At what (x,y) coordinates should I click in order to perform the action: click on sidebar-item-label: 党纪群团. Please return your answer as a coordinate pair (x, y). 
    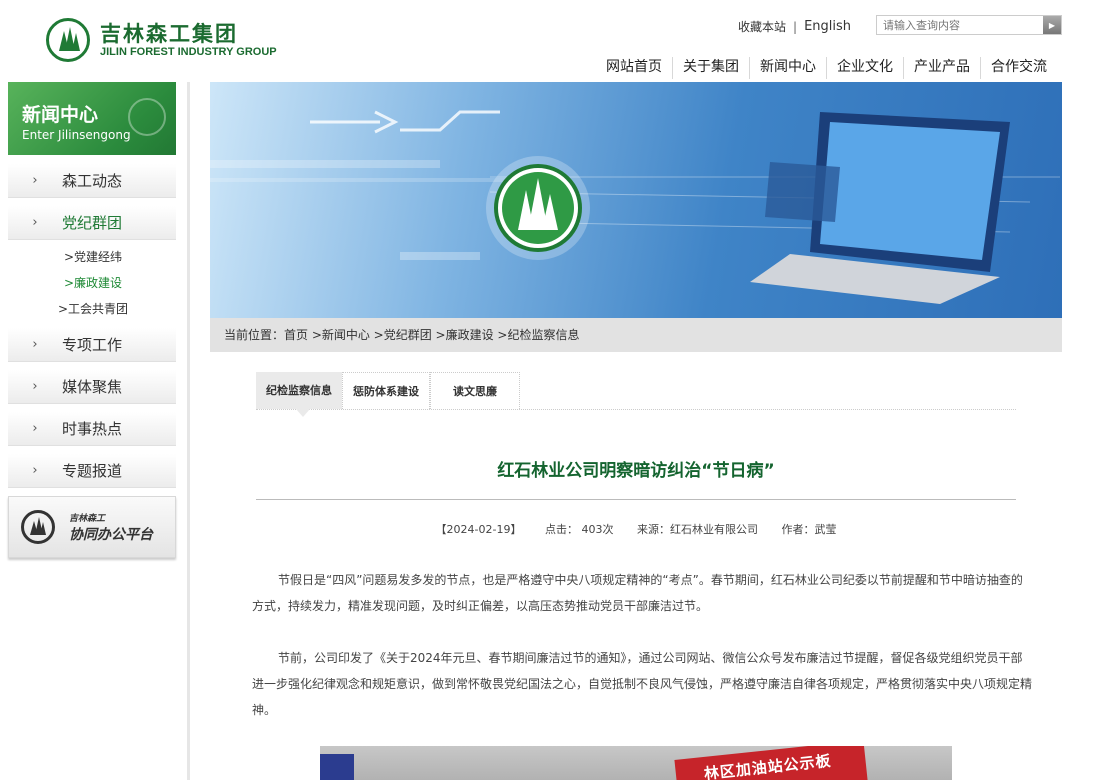
    Looking at the image, I should click on (92, 223).